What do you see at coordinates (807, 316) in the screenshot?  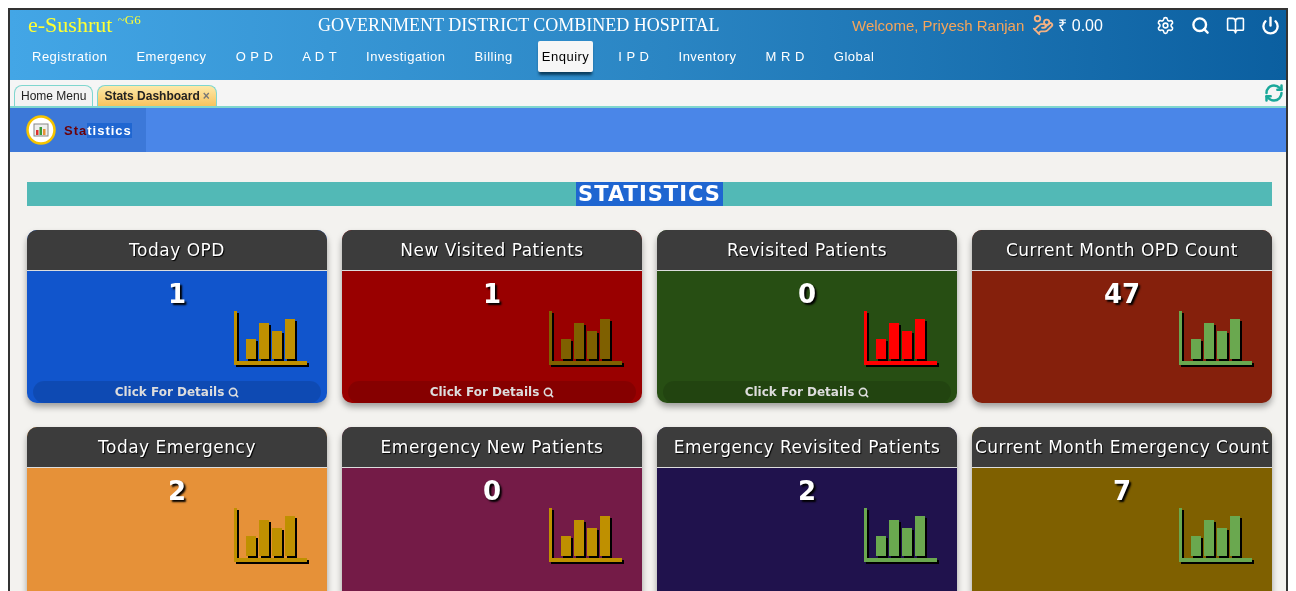 I see `stat-card: Revisited Patients 0 Click For Details` at bounding box center [807, 316].